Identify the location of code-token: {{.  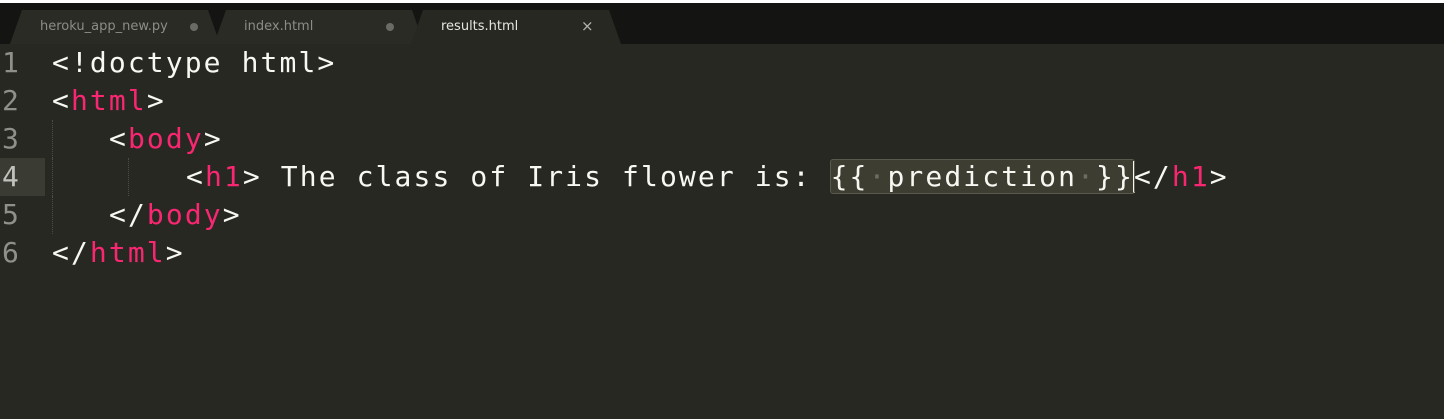
(849, 176).